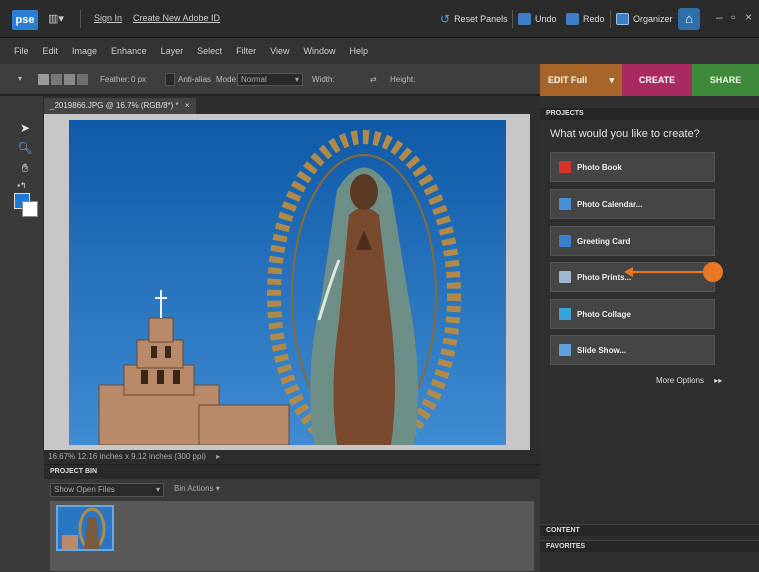 This screenshot has height=572, width=759. Describe the element at coordinates (725, 80) in the screenshot. I see `tab-share: SHARE` at that location.